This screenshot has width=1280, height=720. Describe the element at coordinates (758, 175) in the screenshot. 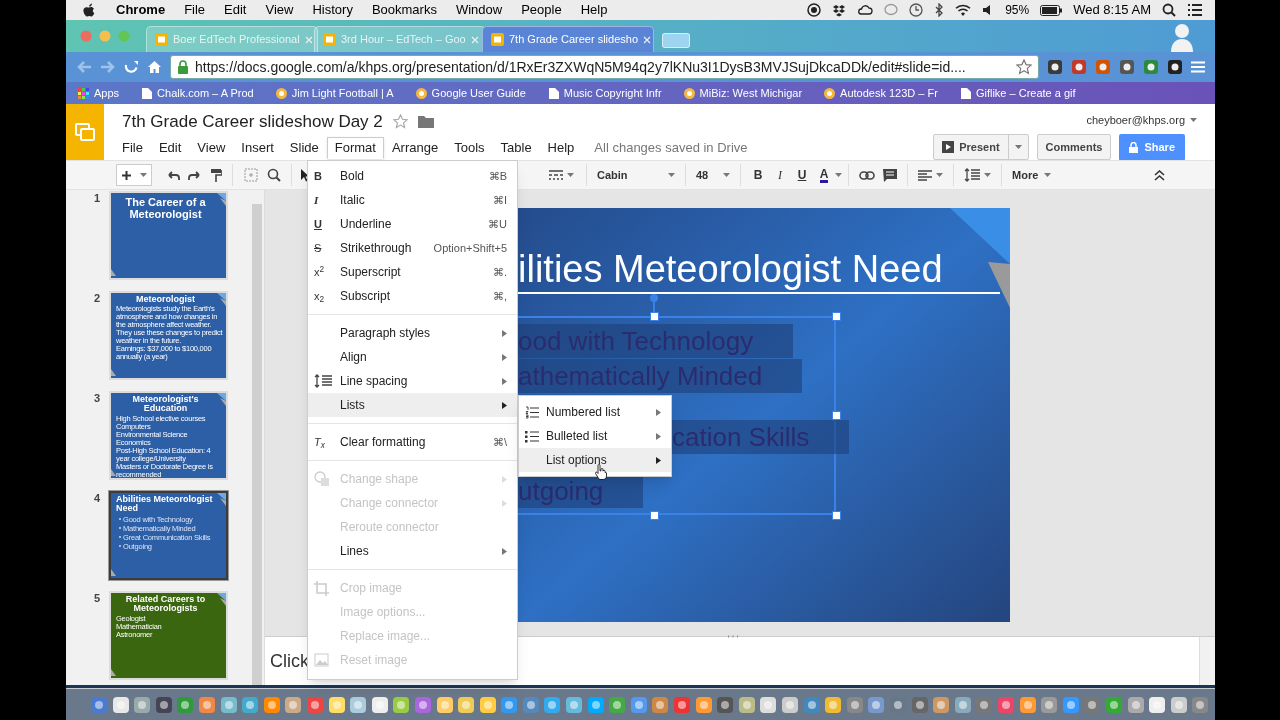

I see `text-format-button: B` at that location.